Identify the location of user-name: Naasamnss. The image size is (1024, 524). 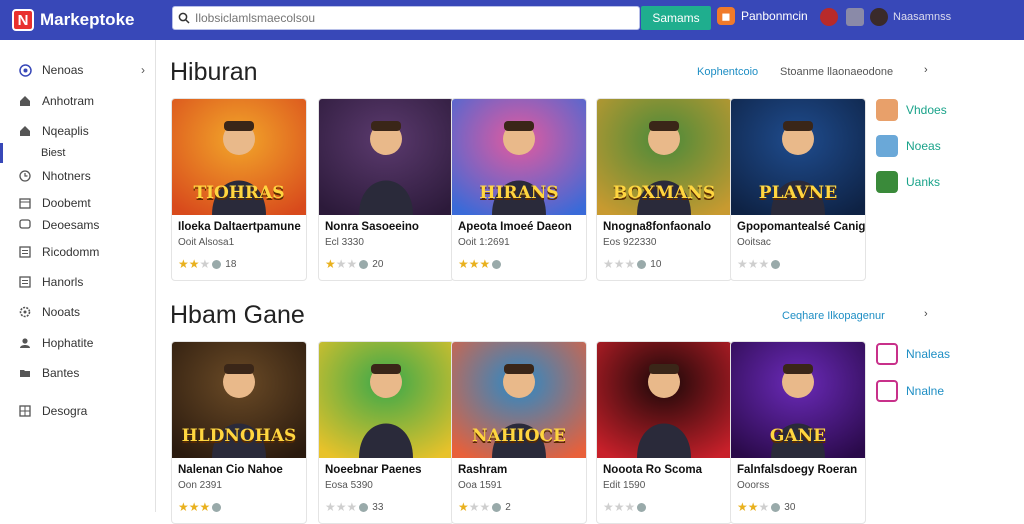
(922, 17).